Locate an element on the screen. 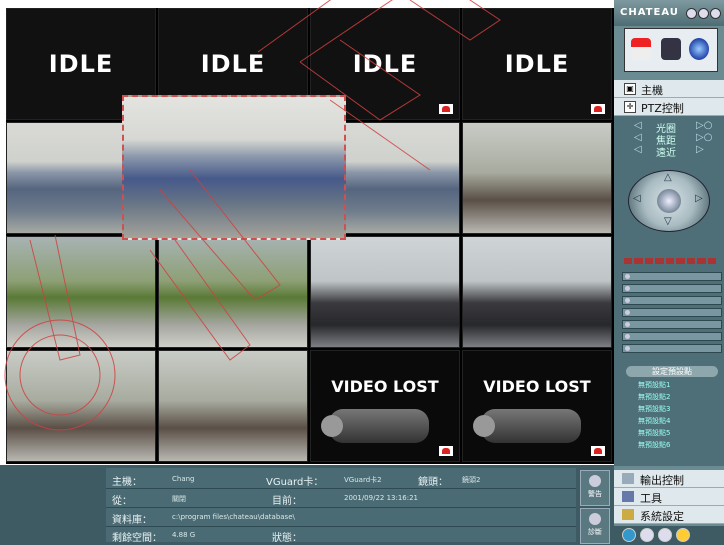 The image size is (724, 545). menu-ptz: ✛ PTZ控制 is located at coordinates (669, 107).